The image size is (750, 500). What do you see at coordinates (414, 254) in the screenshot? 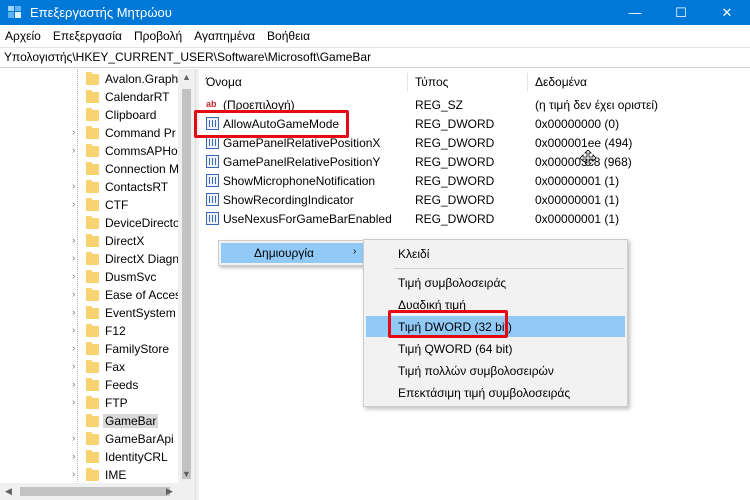
I see `submenu-item-label: Κλειδί` at bounding box center [414, 254].